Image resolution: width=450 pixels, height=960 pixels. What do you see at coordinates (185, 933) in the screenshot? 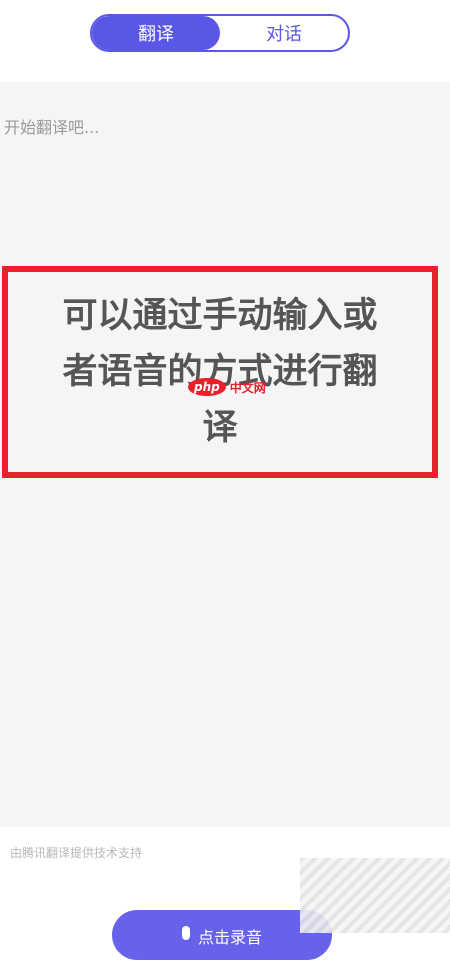
I see `microphone-icon` at bounding box center [185, 933].